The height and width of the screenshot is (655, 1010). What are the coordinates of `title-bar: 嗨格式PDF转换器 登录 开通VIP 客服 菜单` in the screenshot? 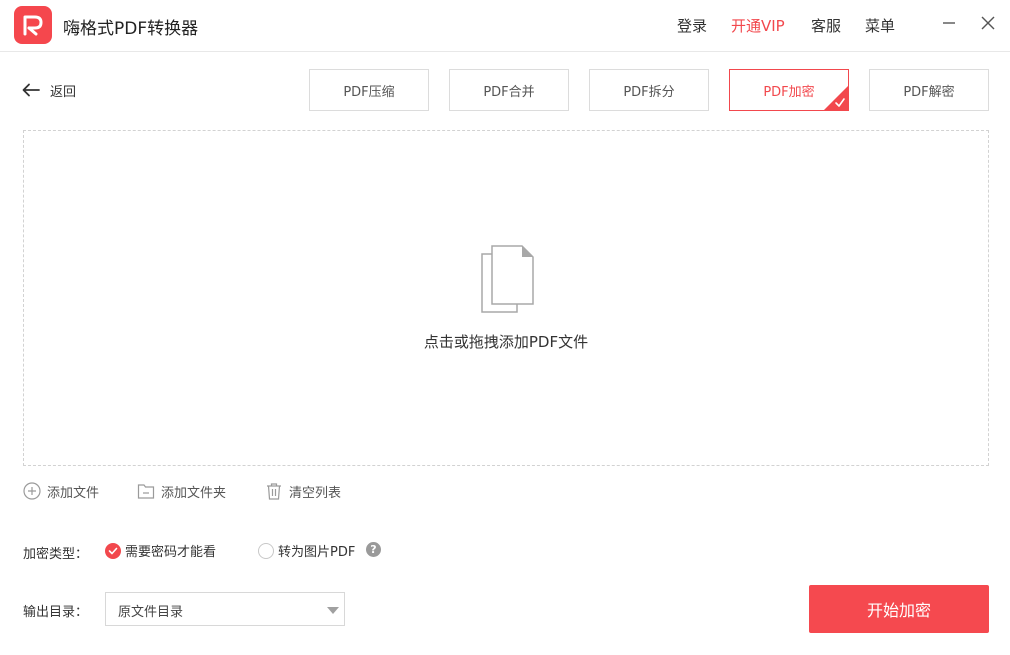 It's located at (505, 26).